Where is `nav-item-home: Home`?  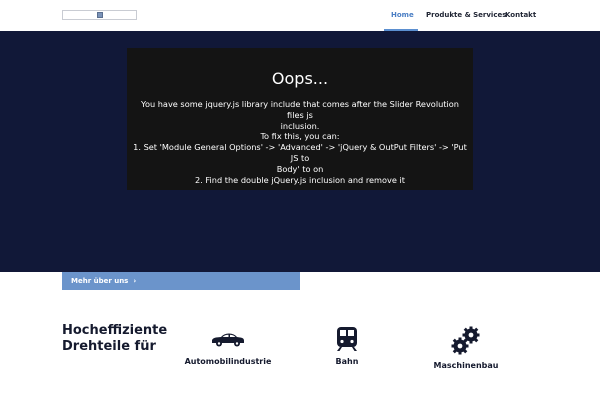
nav-item-home: Home is located at coordinates (402, 15).